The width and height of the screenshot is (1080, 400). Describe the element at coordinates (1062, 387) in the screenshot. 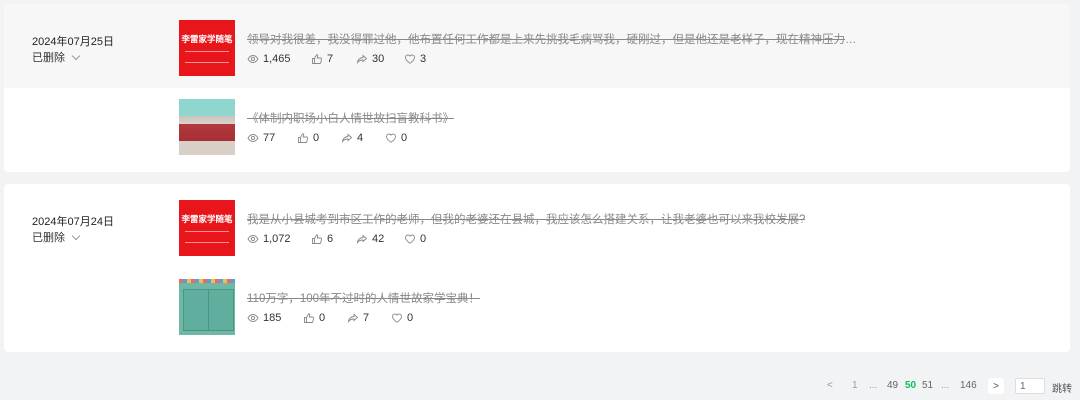

I see `jump-button: 跳转` at that location.